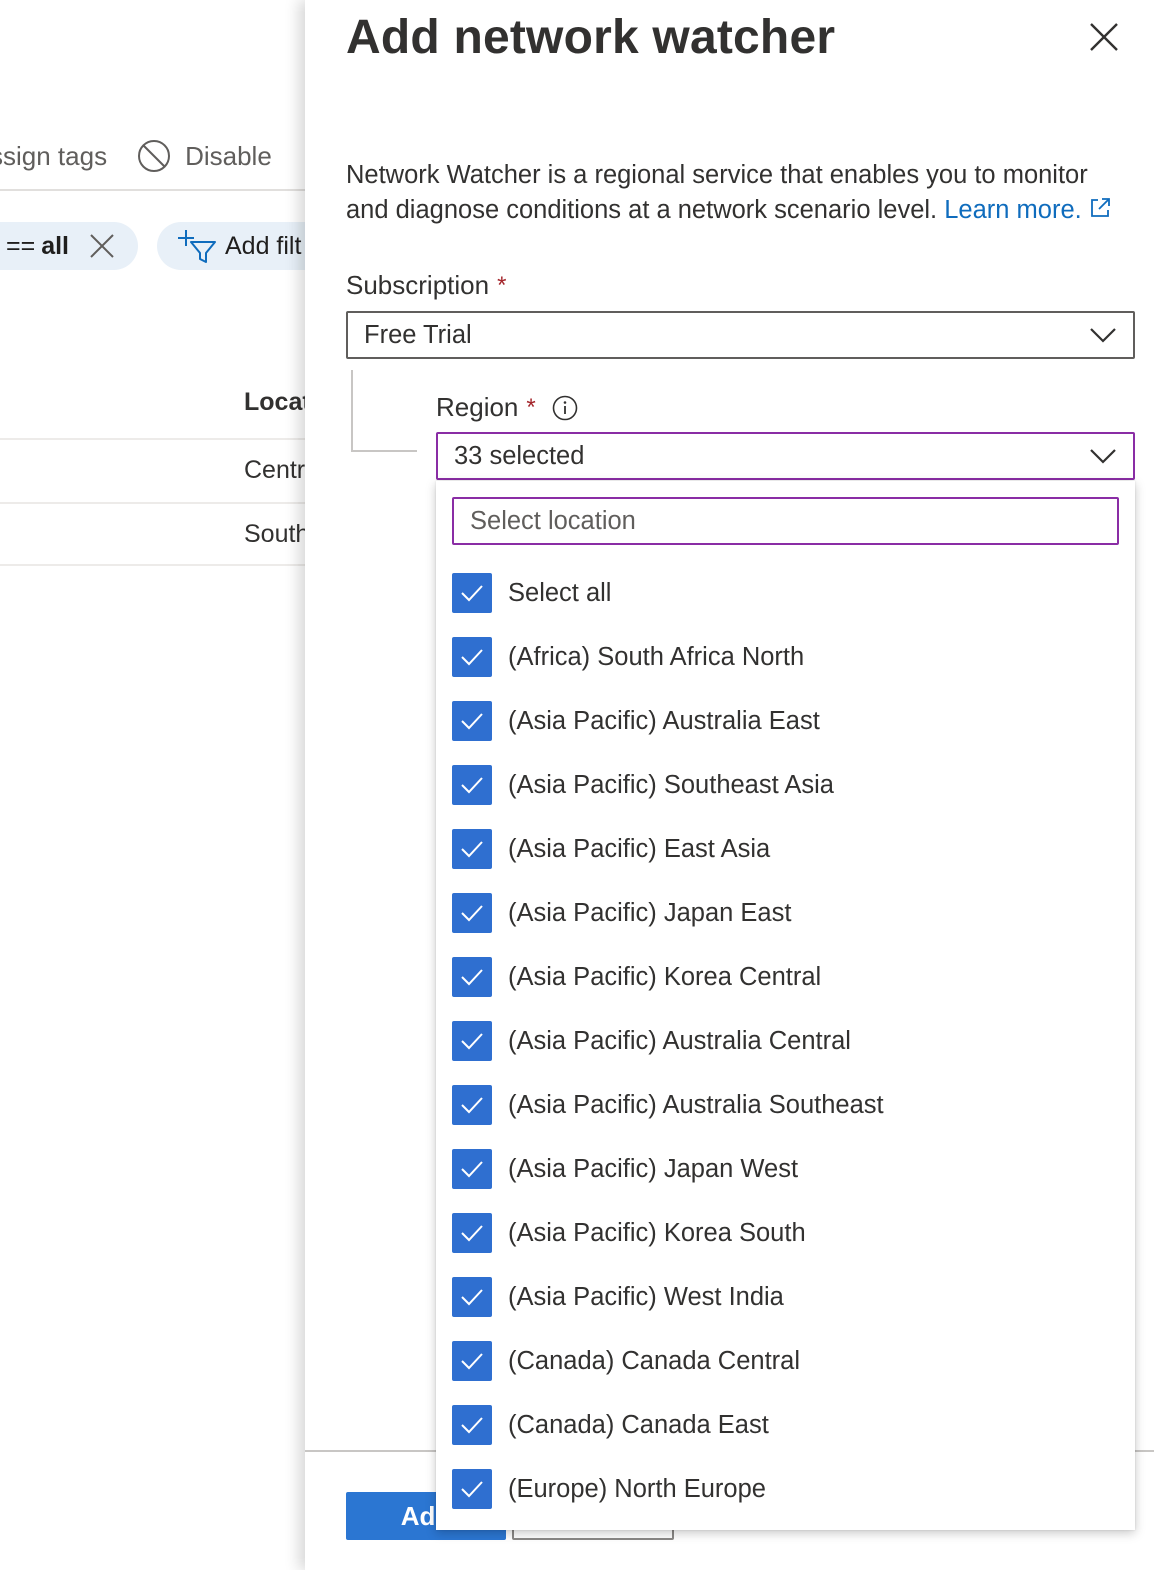  I want to click on subscription-dropdown: Free Trial, so click(740, 335).